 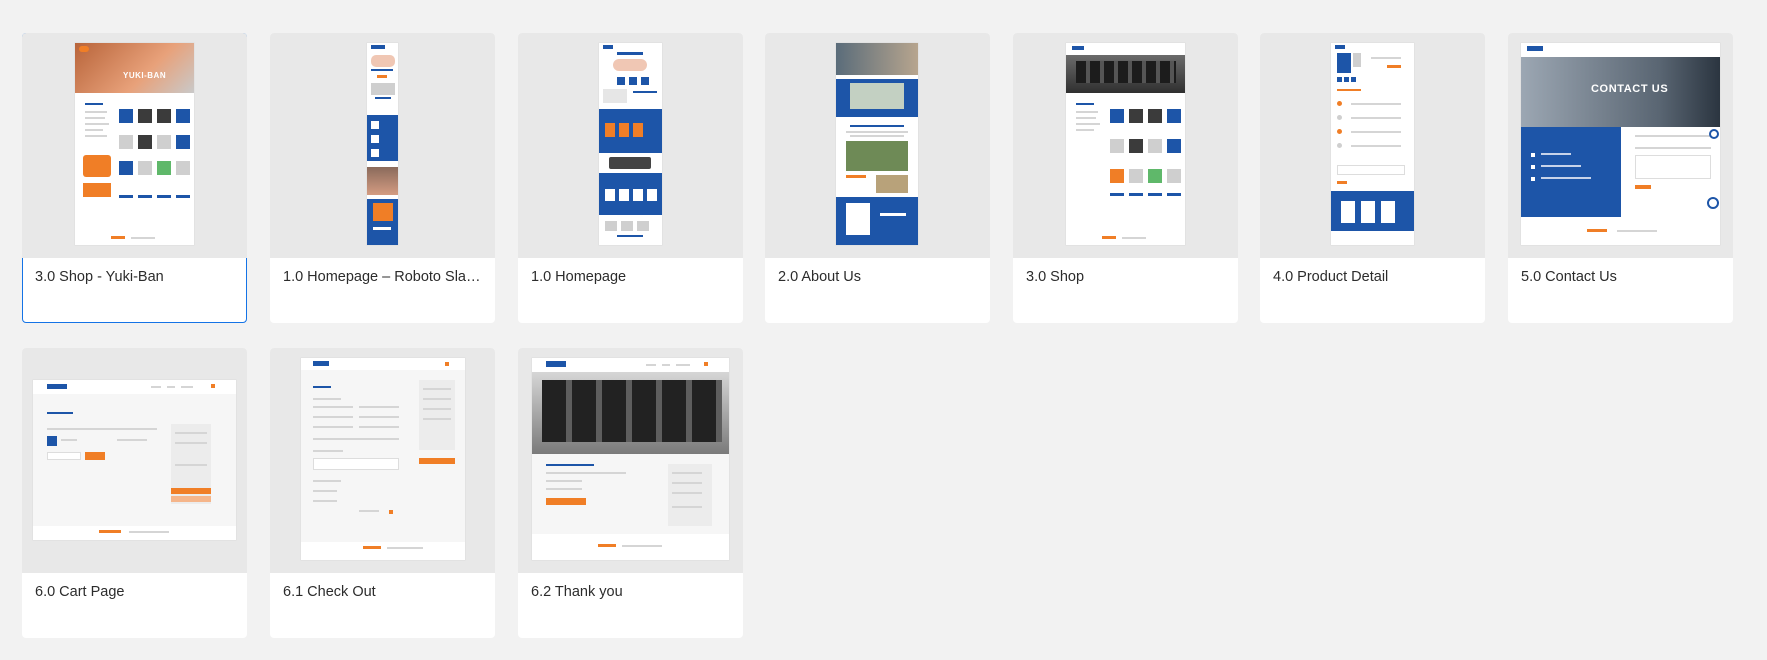 What do you see at coordinates (329, 592) in the screenshot?
I see `artboard-label: 6.1 Check Out` at bounding box center [329, 592].